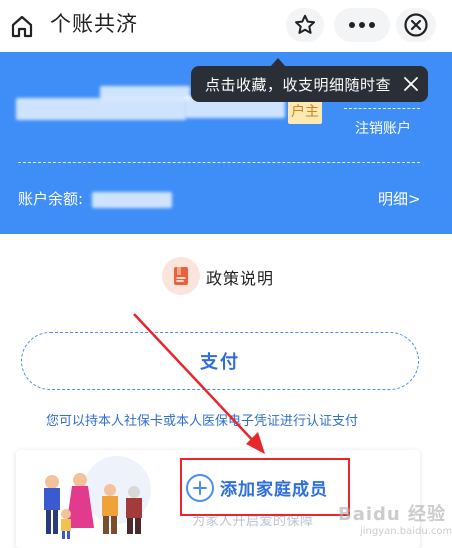  Describe the element at coordinates (265, 487) in the screenshot. I see `annotation-highlight-box` at that location.